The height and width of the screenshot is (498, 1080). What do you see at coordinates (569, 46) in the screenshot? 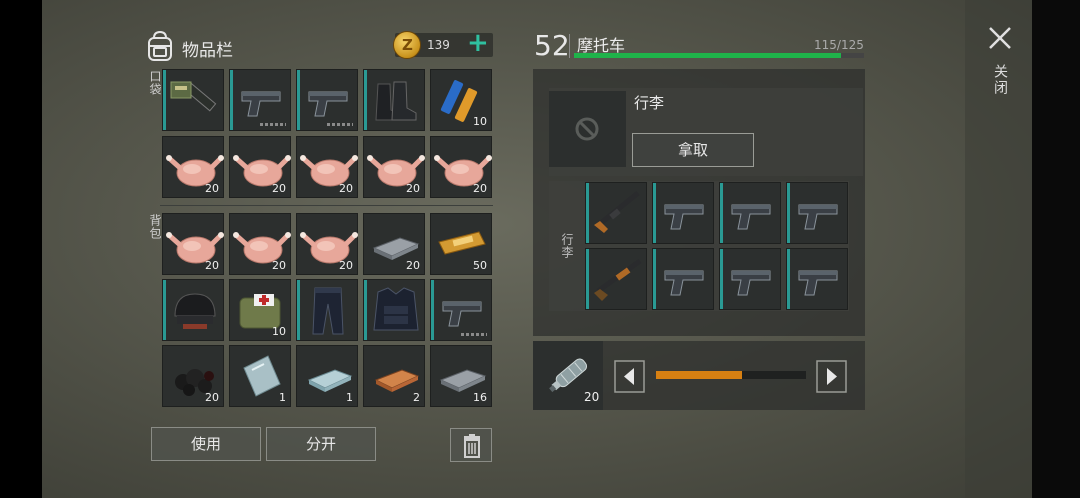
I see `header-separator` at bounding box center [569, 46].